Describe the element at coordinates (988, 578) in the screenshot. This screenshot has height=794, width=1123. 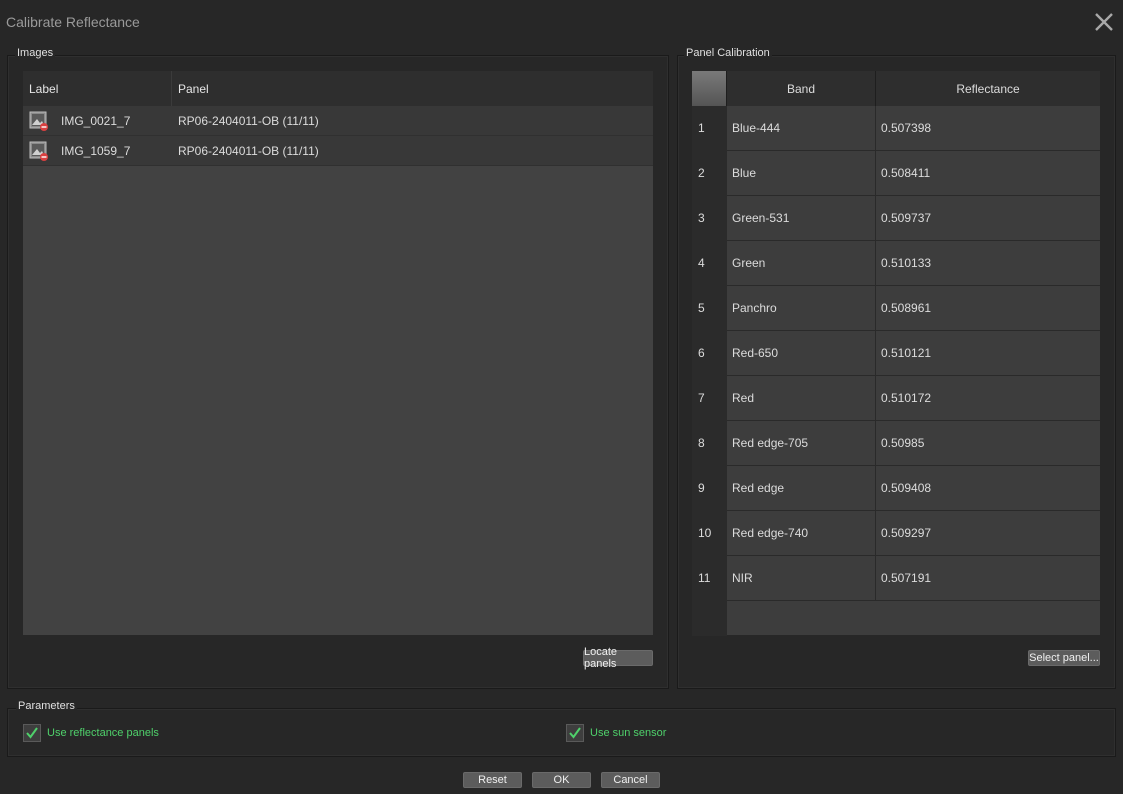
I see `reflectance-cell: 0.507191` at that location.